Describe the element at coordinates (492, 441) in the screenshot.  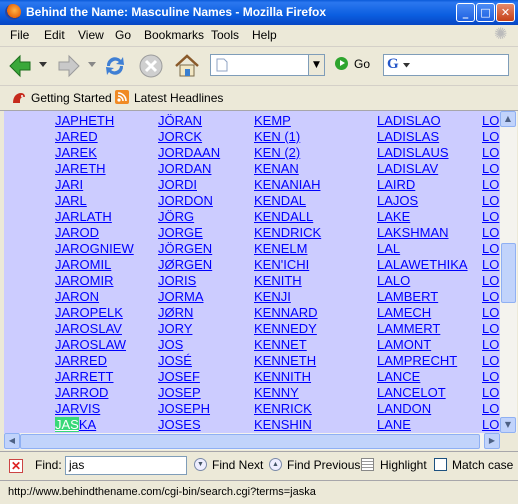
I see `scroll-right-button: ▶` at that location.